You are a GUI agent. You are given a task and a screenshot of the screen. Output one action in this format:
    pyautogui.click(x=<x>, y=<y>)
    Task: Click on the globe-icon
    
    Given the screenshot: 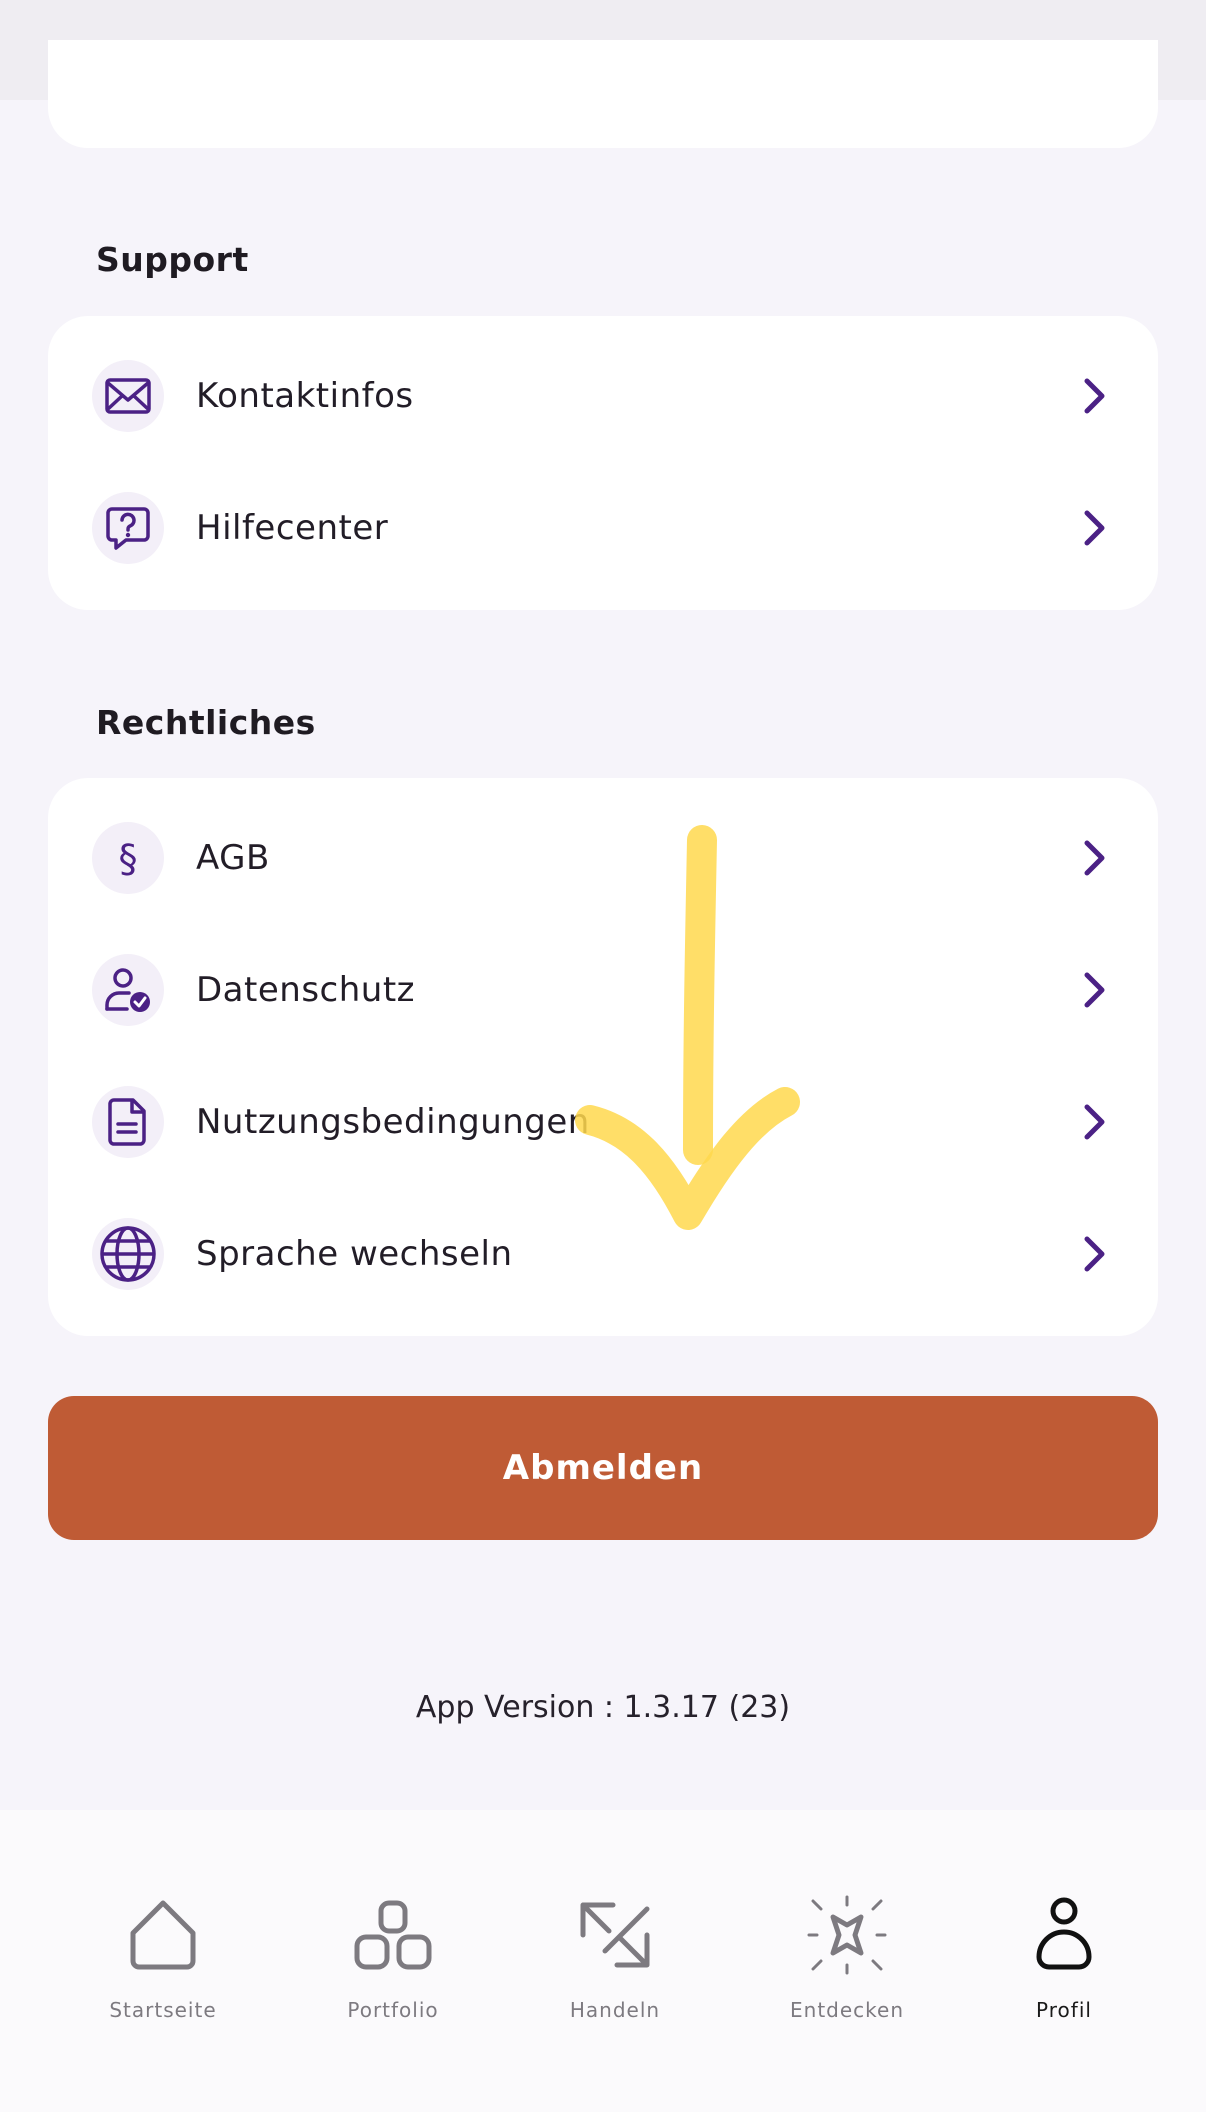 What is the action you would take?
    pyautogui.click(x=128, y=1254)
    